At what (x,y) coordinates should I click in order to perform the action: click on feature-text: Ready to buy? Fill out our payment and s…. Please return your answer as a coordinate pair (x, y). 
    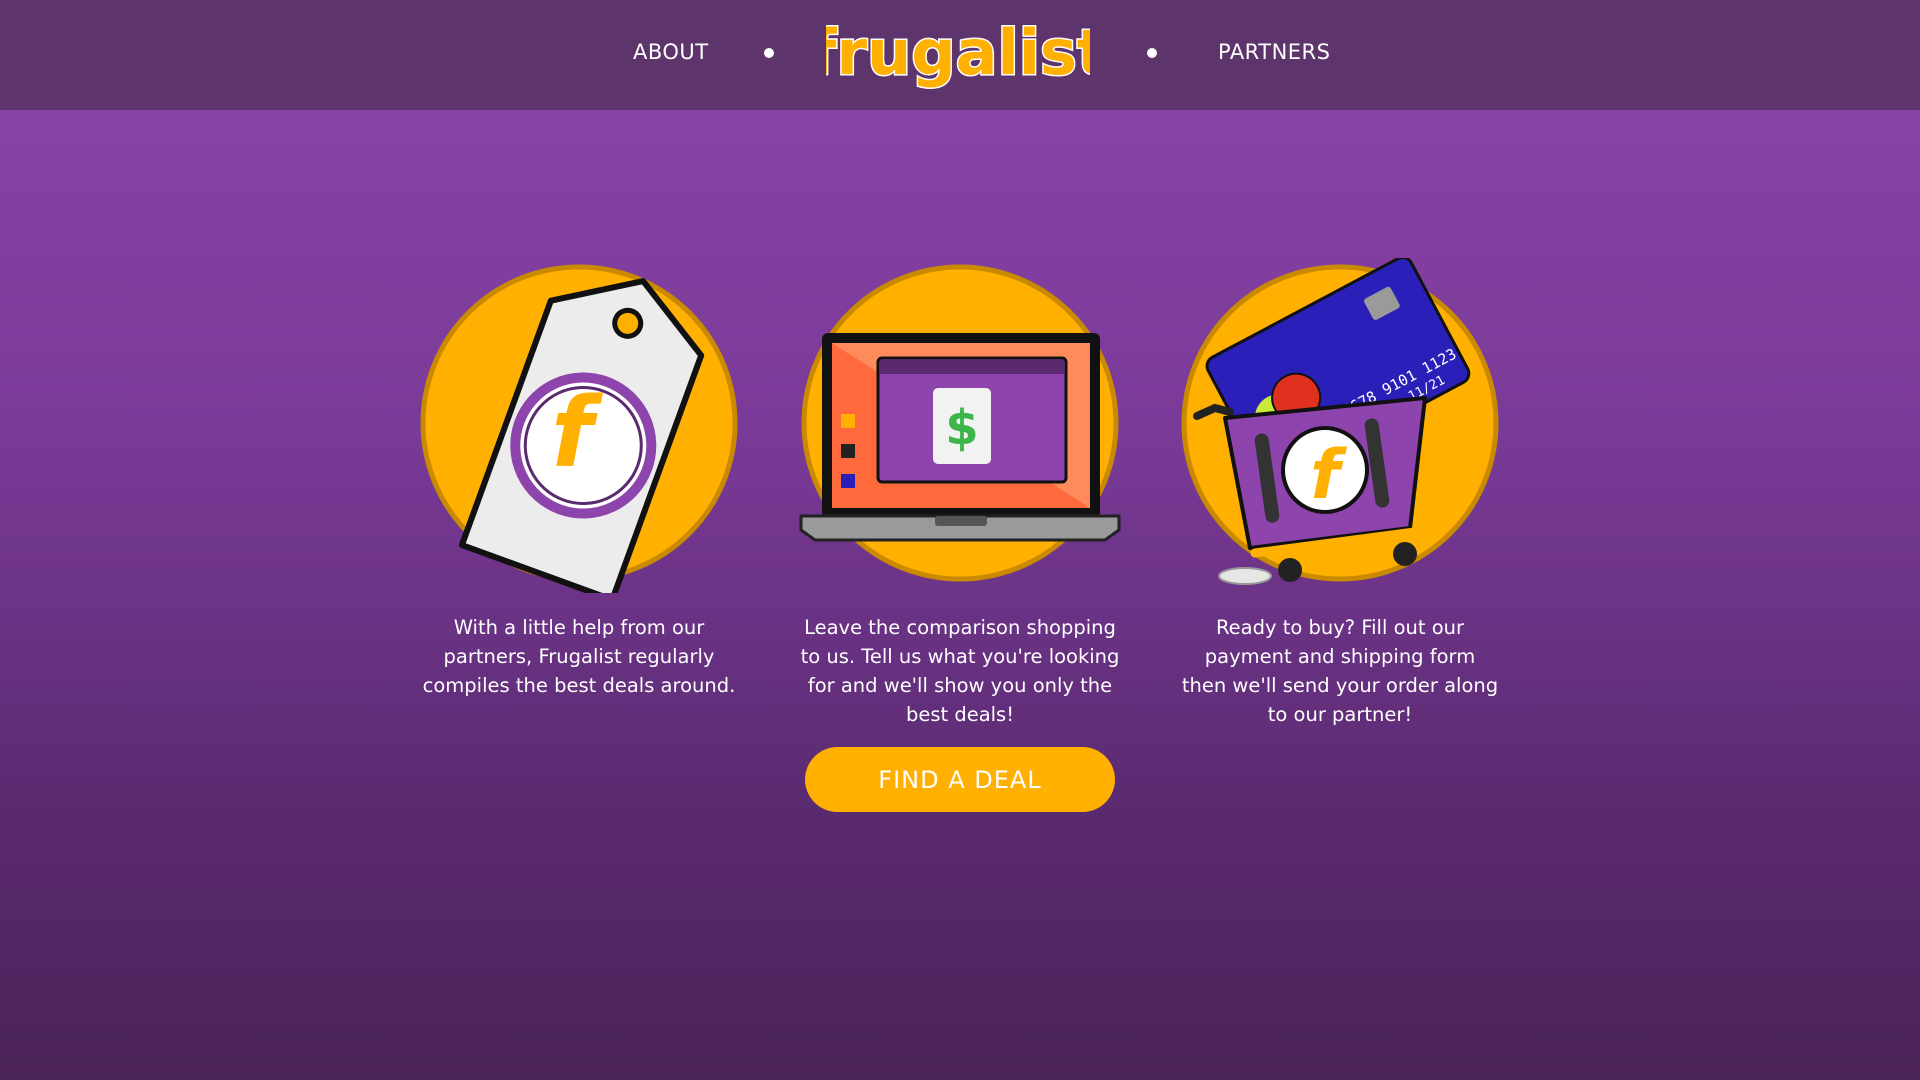
    Looking at the image, I should click on (1340, 671).